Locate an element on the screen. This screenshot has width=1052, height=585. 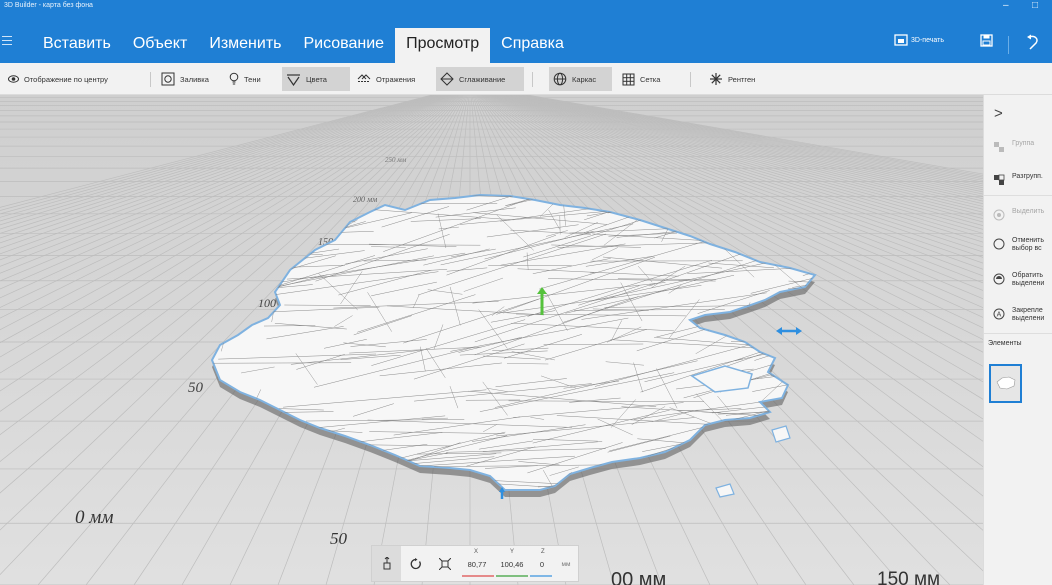
fill-button: Заливка is located at coordinates (186, 79).